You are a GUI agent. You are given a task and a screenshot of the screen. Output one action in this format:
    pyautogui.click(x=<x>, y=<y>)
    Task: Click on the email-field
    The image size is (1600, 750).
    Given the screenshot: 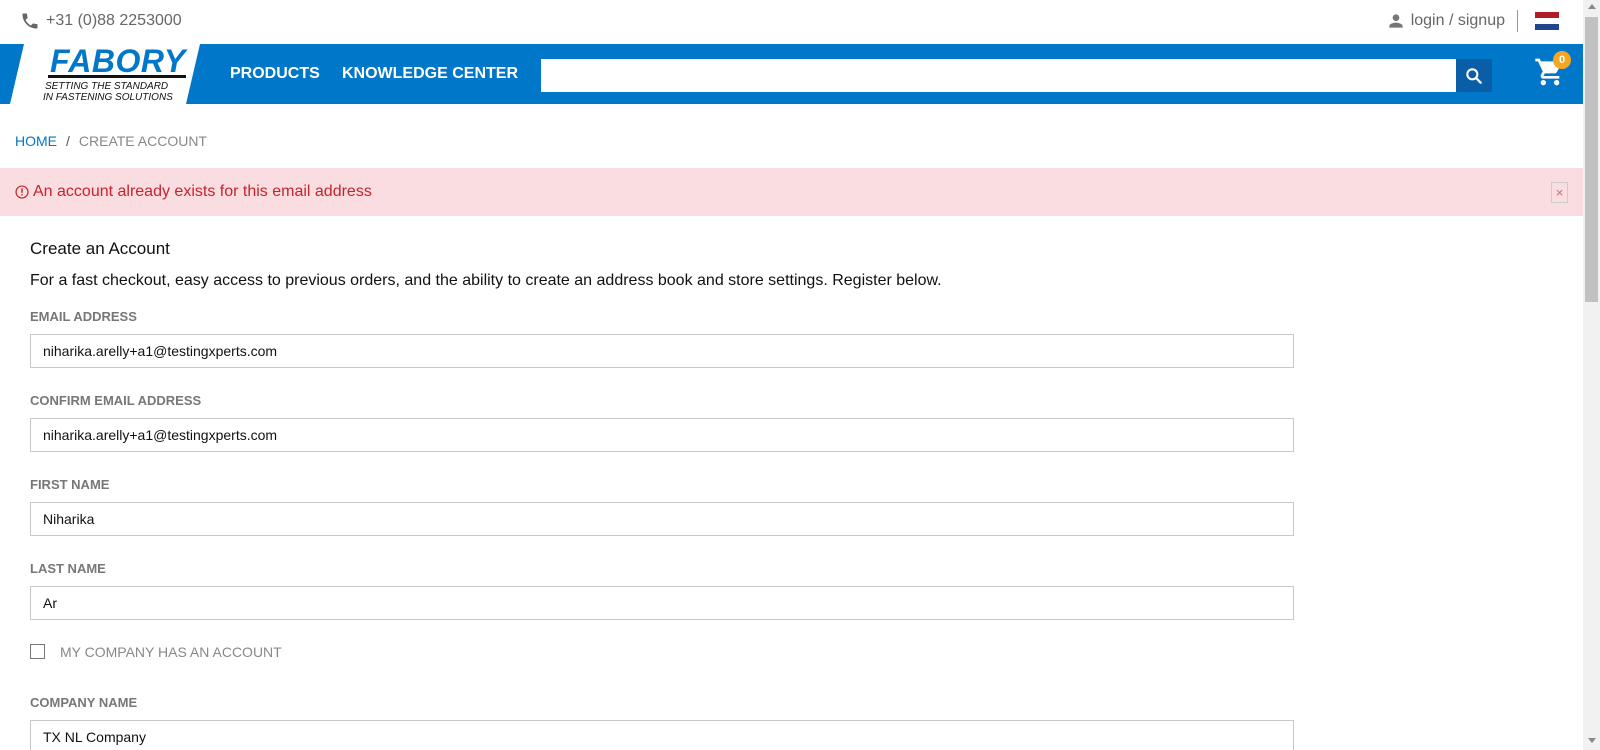 What is the action you would take?
    pyautogui.click(x=662, y=351)
    